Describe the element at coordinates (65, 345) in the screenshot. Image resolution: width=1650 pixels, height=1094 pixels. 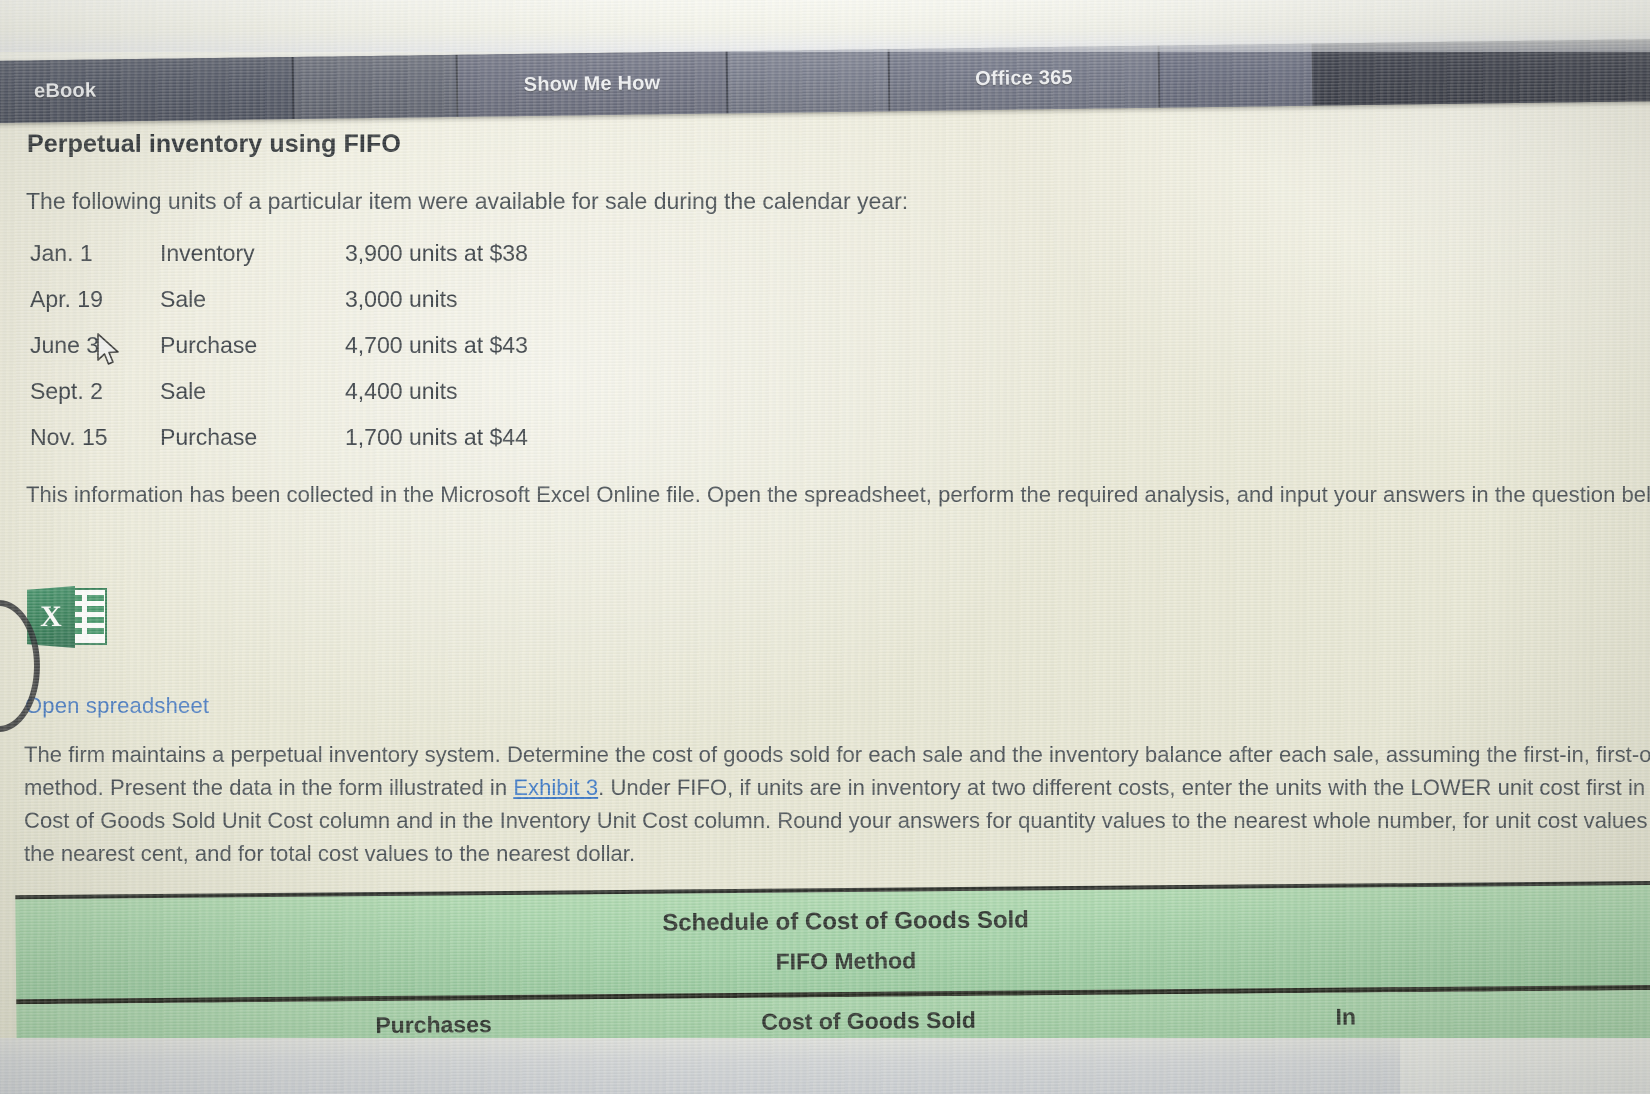
I see `row-date: June 3` at that location.